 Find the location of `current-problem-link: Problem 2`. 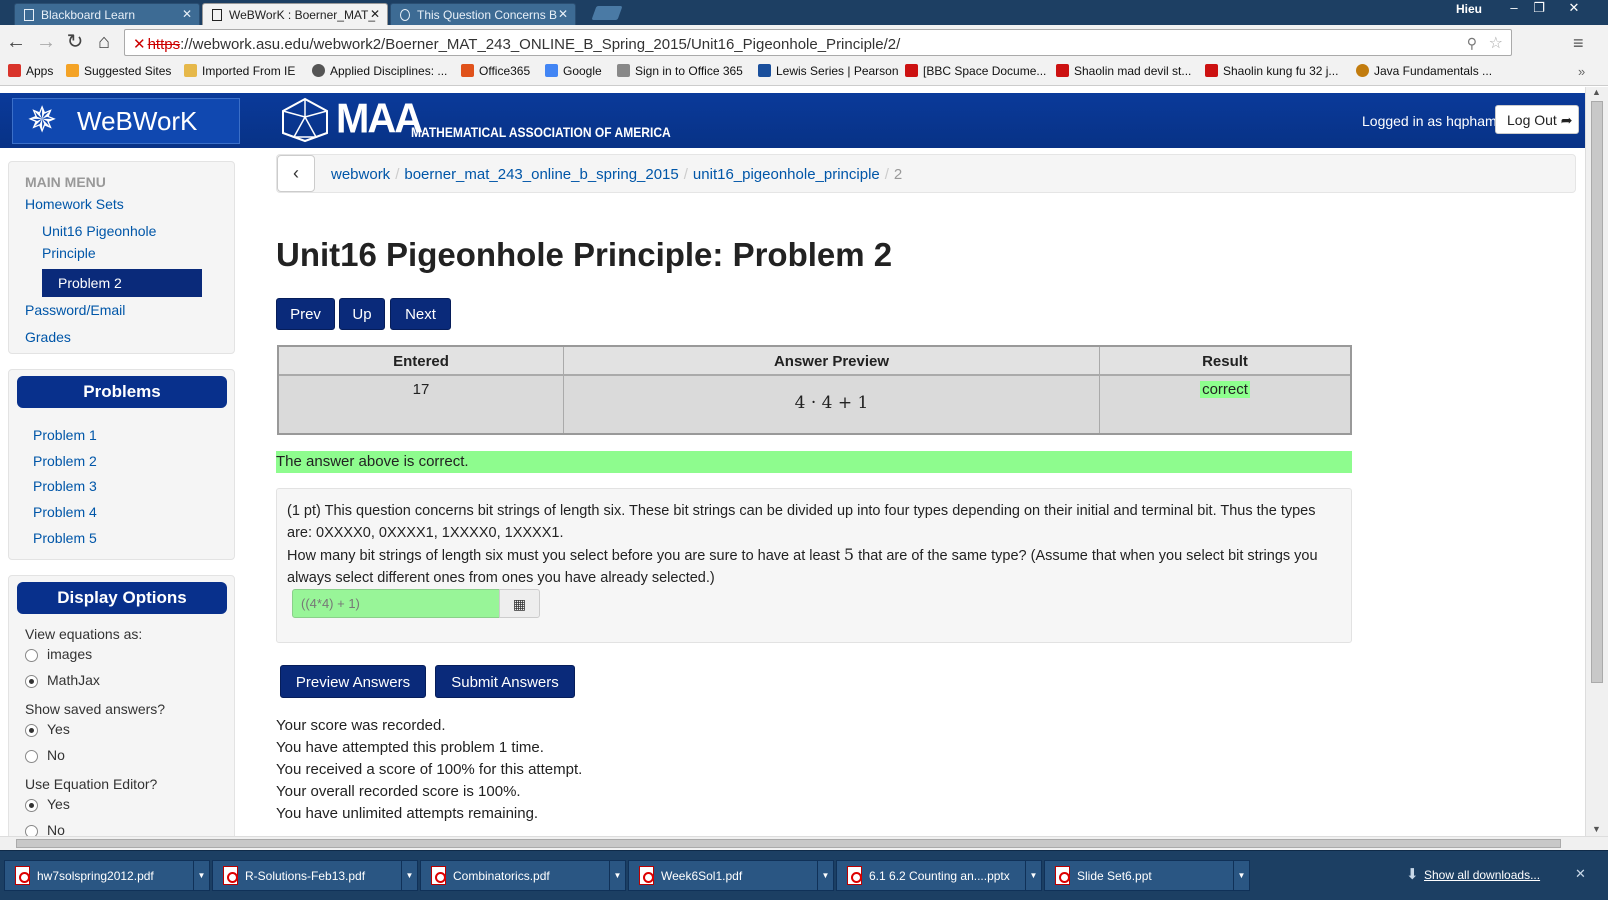

current-problem-link: Problem 2 is located at coordinates (122, 283).